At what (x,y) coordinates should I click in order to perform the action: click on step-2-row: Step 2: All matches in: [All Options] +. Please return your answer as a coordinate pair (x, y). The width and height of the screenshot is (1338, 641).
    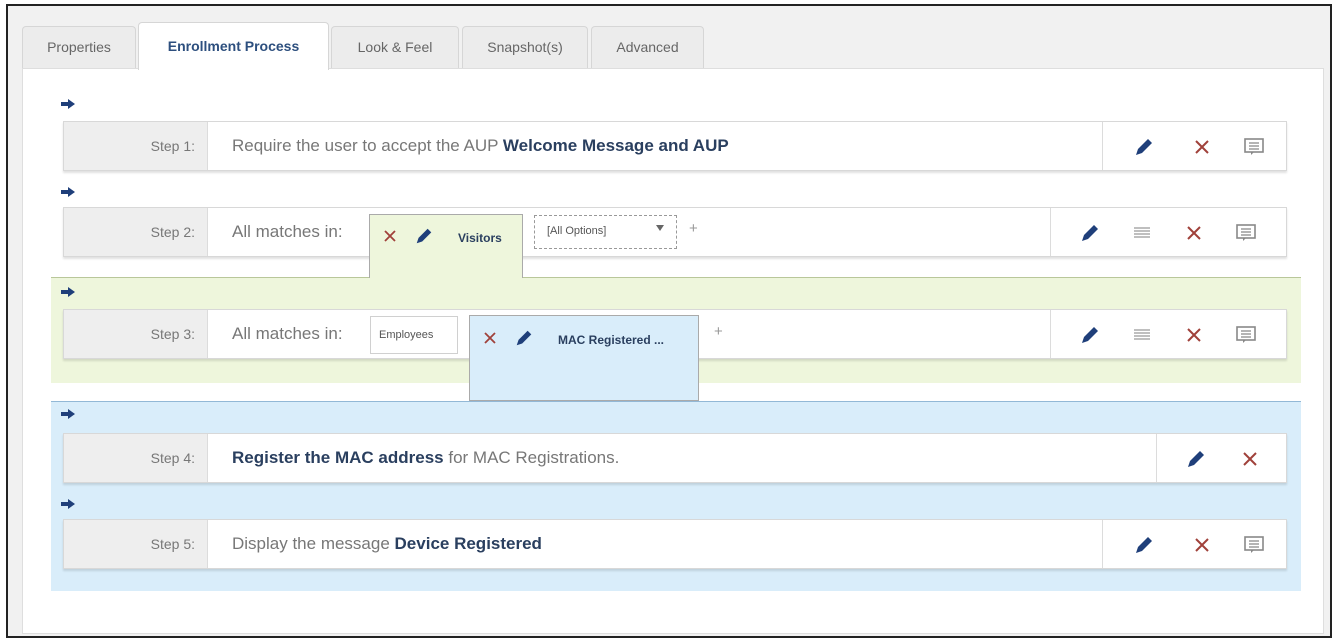
    Looking at the image, I should click on (675, 232).